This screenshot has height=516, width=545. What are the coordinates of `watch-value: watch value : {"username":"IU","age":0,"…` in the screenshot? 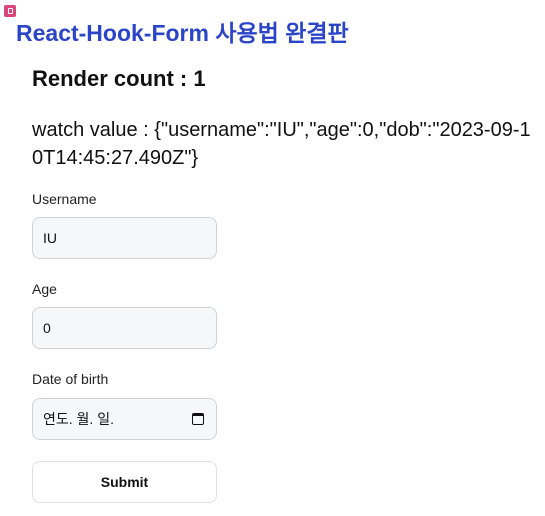 It's located at (281, 144).